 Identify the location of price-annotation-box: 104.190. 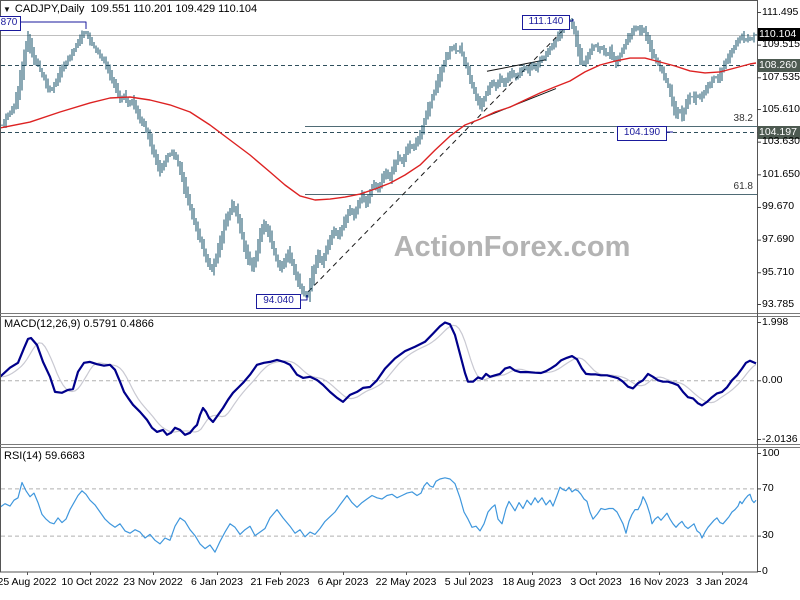
(642, 133).